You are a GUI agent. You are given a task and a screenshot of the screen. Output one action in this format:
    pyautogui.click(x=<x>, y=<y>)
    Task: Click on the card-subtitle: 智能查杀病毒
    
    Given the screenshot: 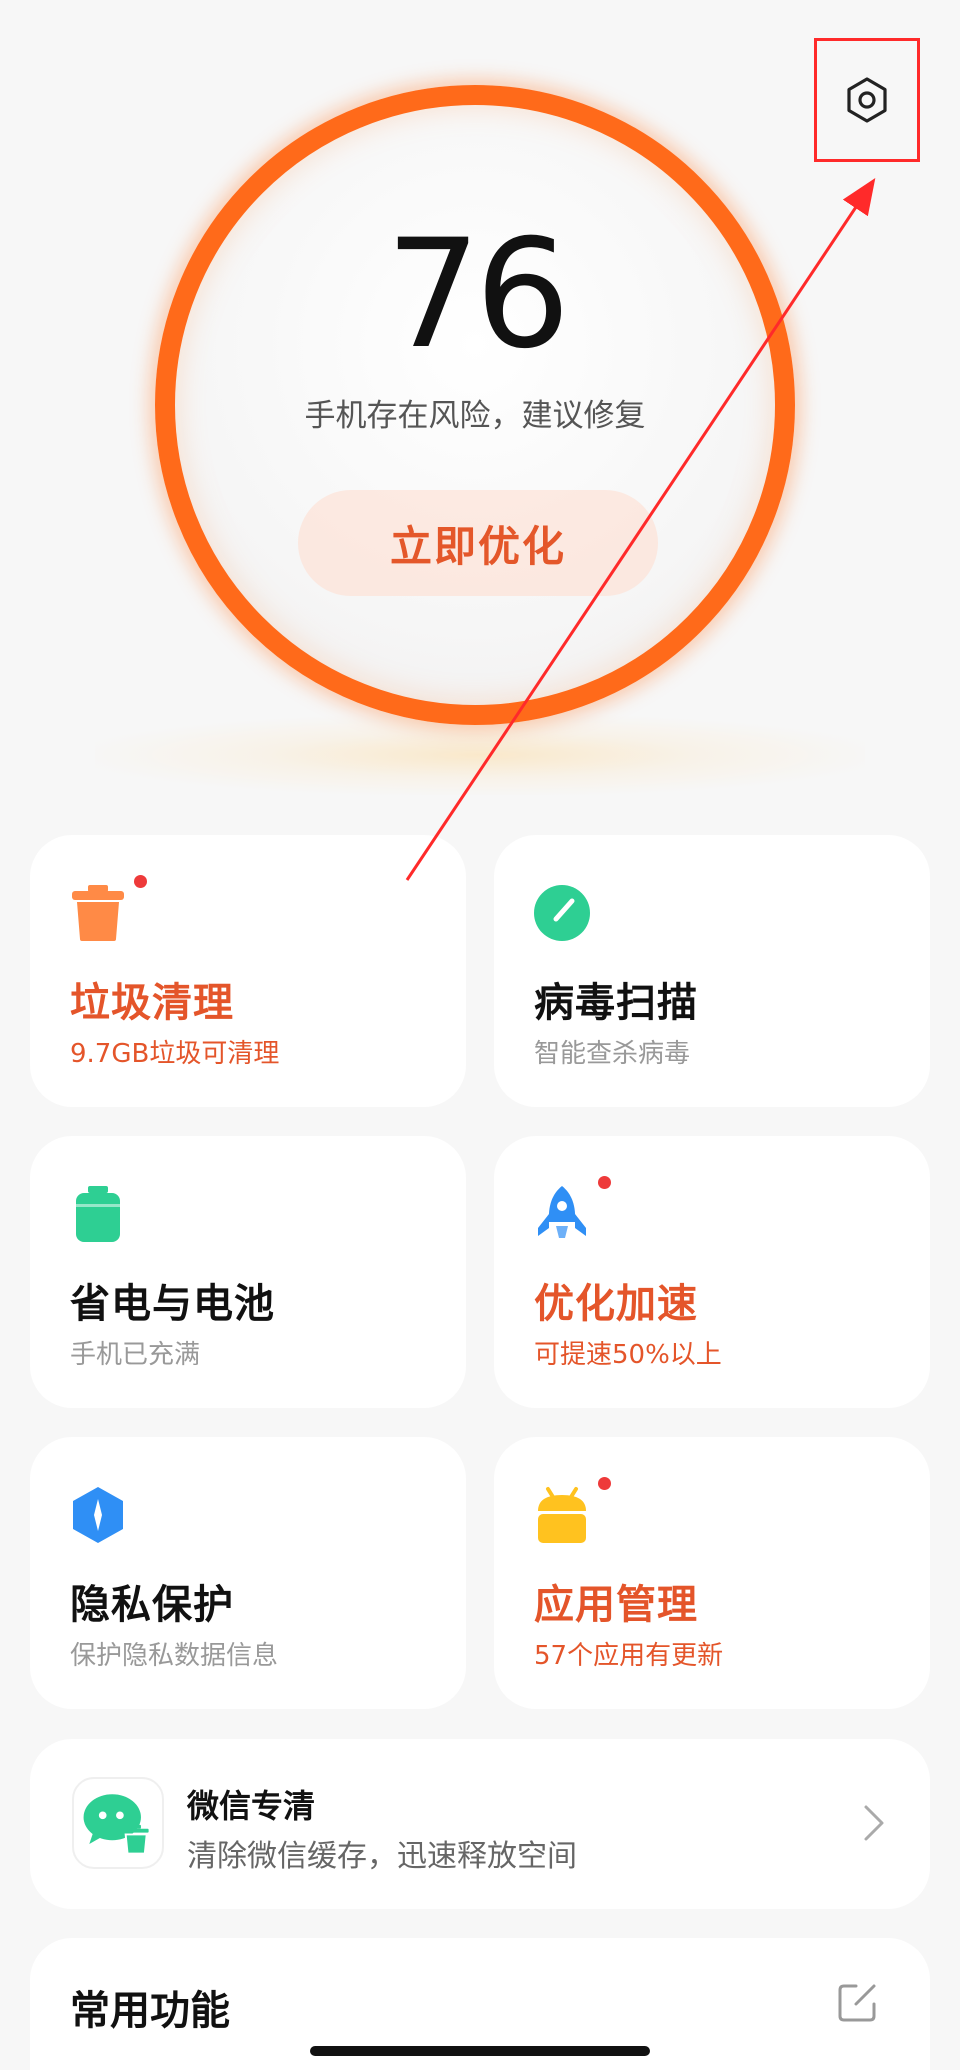 What is the action you would take?
    pyautogui.click(x=612, y=1054)
    